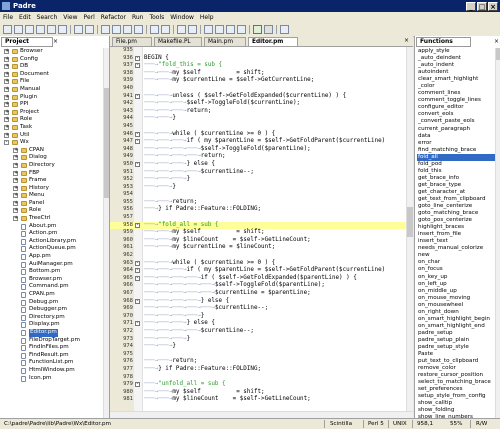 This screenshot has height=429, width=500. Describe the element at coordinates (52, 136) in the screenshot. I see `tree-item: + Util` at that location.